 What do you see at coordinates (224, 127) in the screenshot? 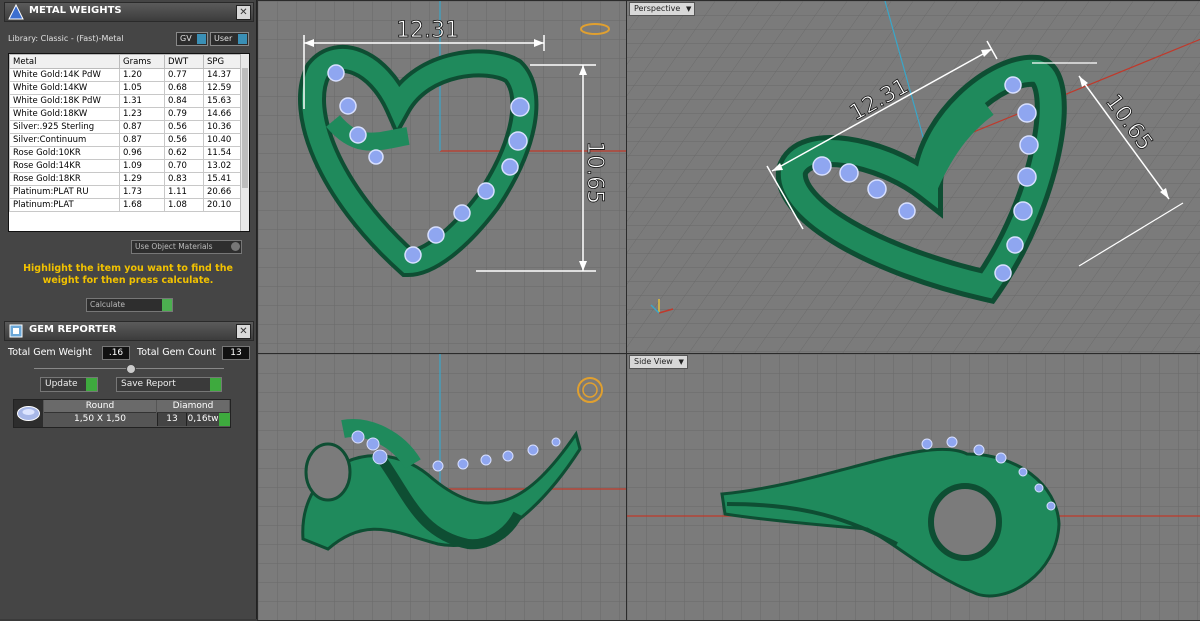
I see `spg-cell: 10.36` at bounding box center [224, 127].